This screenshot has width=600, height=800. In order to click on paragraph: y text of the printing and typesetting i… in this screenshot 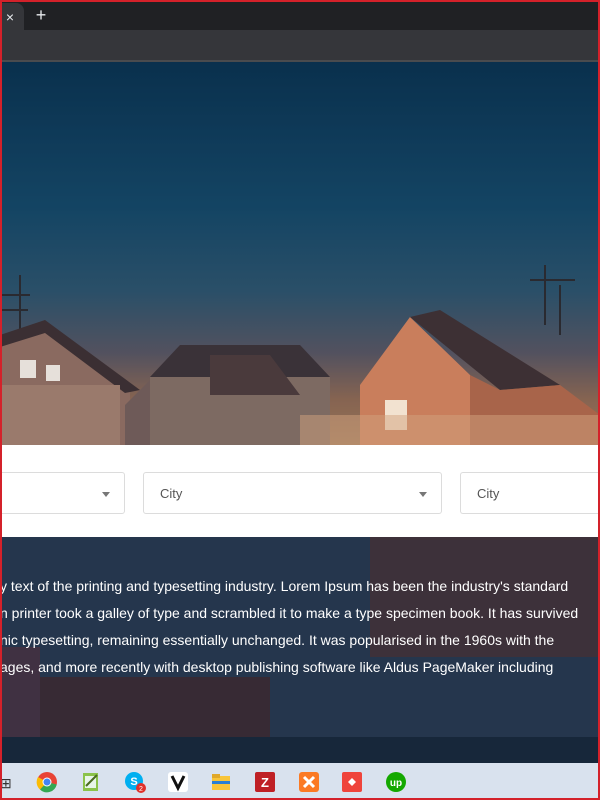, I will do `click(300, 627)`.